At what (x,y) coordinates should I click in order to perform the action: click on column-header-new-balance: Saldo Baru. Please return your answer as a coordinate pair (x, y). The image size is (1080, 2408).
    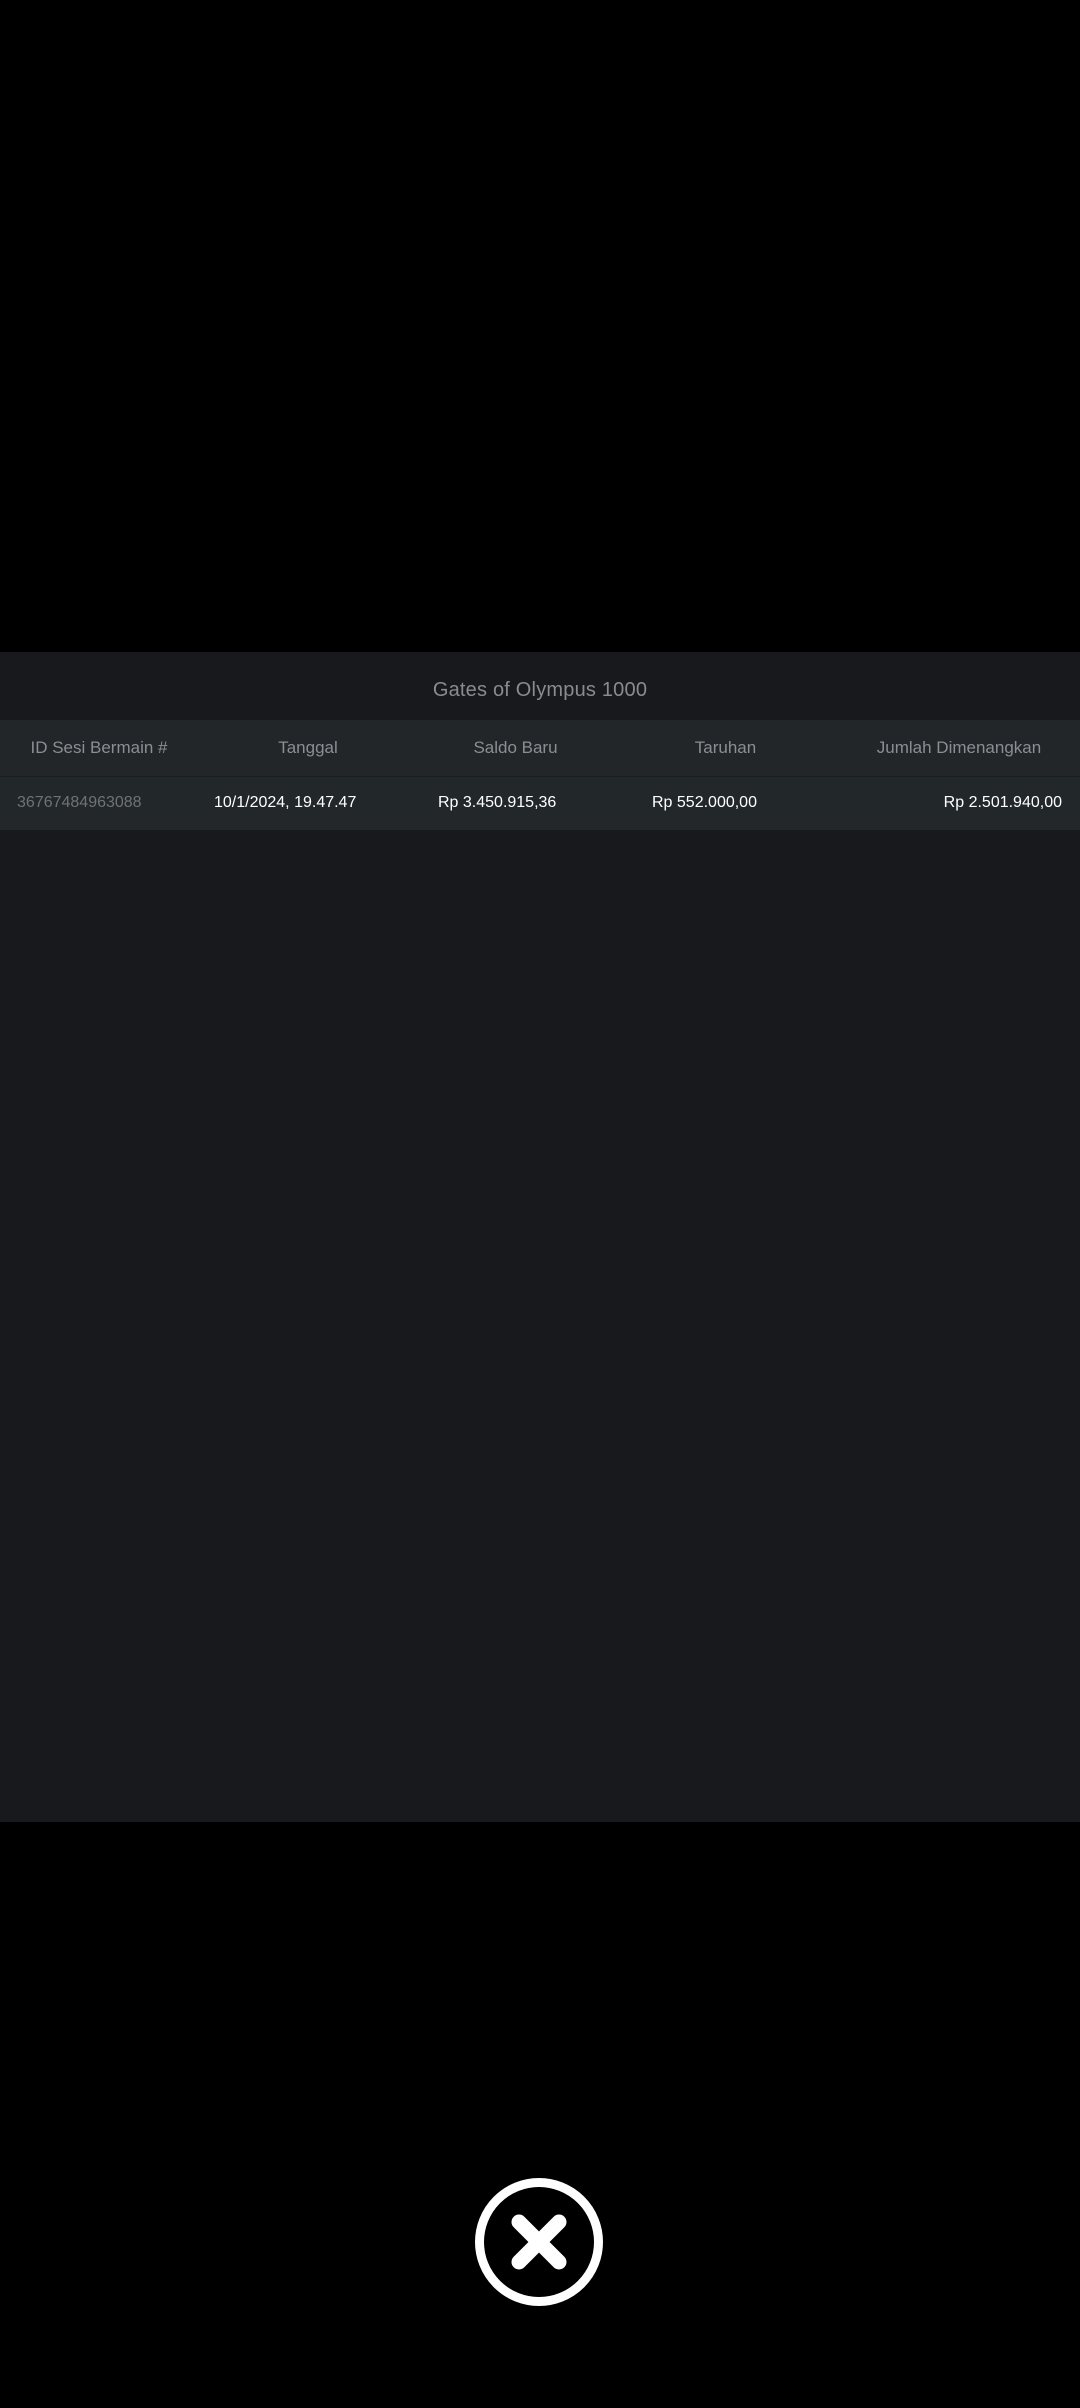
    Looking at the image, I should click on (515, 747).